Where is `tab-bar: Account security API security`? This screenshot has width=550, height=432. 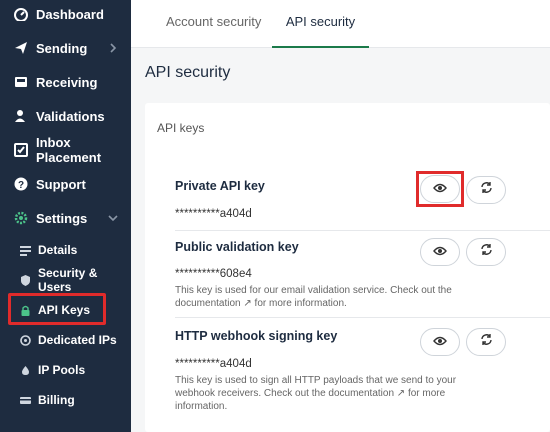
tab-bar: Account security API security is located at coordinates (340, 24).